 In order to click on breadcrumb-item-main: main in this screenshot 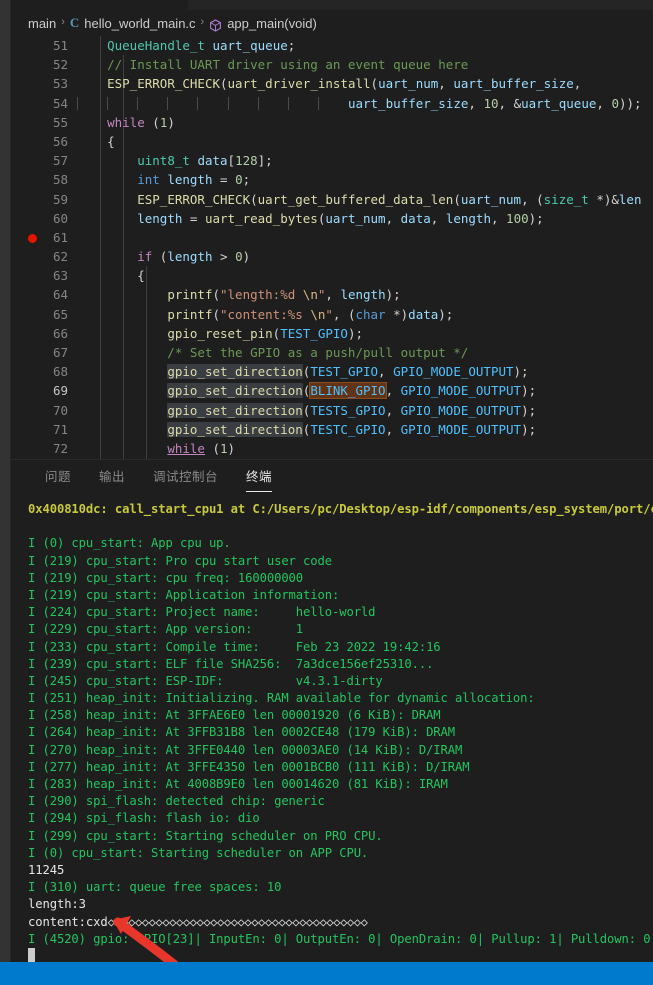, I will do `click(42, 23)`.